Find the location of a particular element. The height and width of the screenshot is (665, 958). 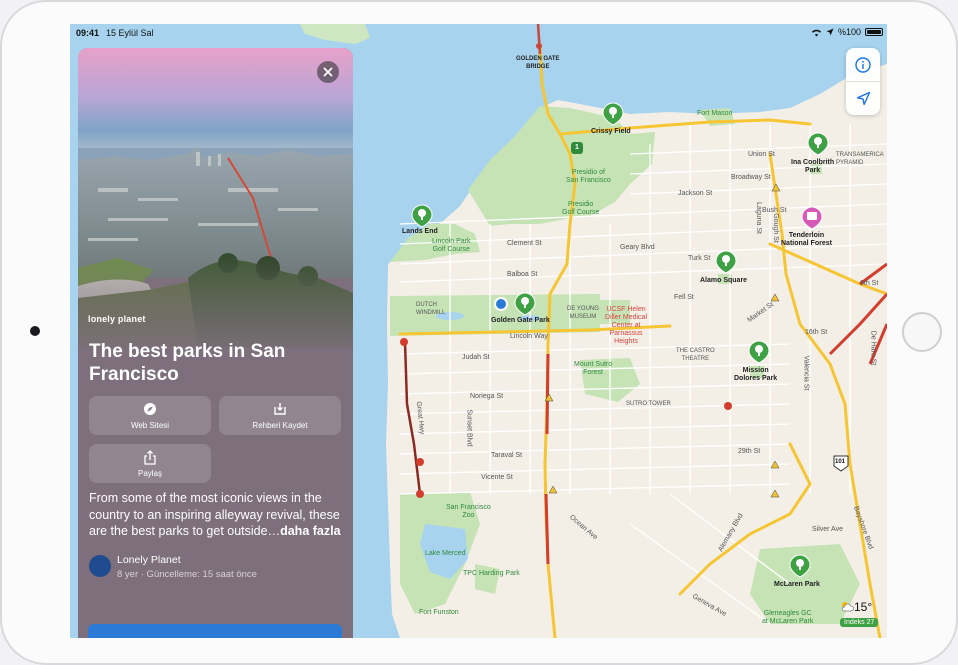

close-button is located at coordinates (328, 72).